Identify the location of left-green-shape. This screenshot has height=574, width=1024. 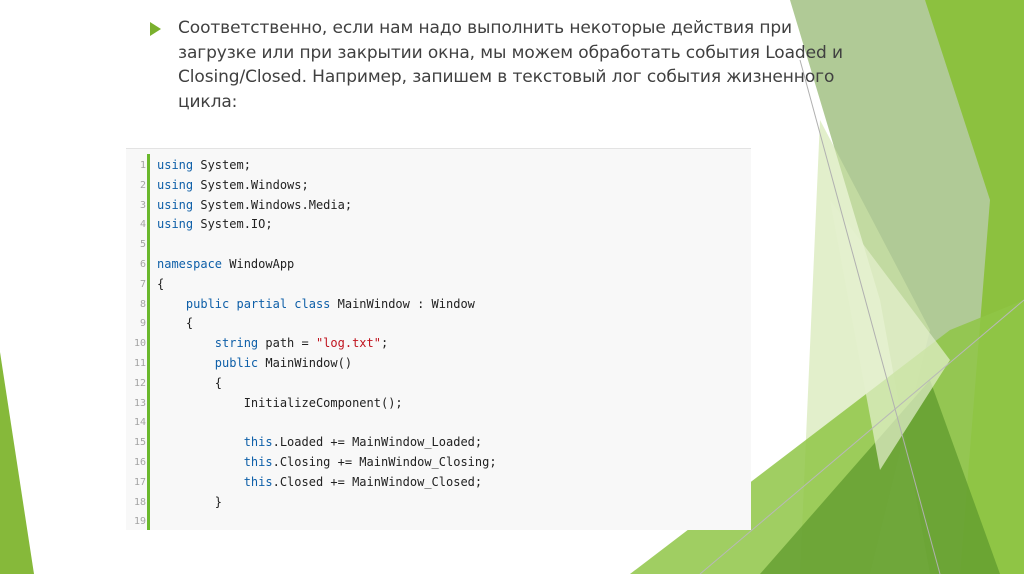
(17, 463).